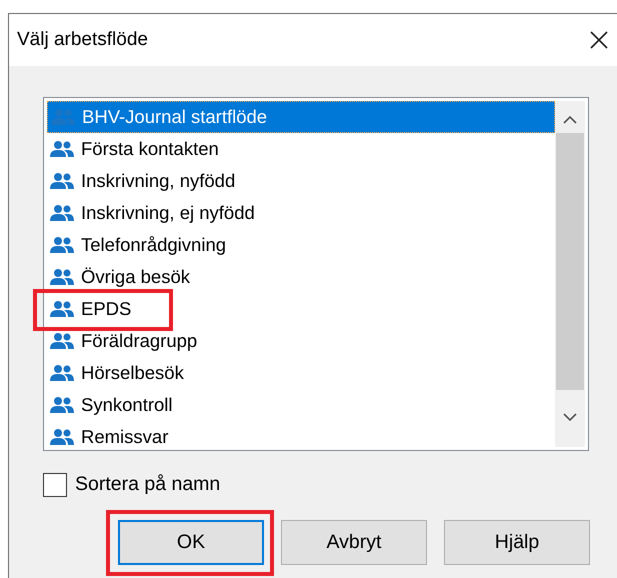 The width and height of the screenshot is (617, 578). I want to click on list-item: Remissvar, so click(301, 437).